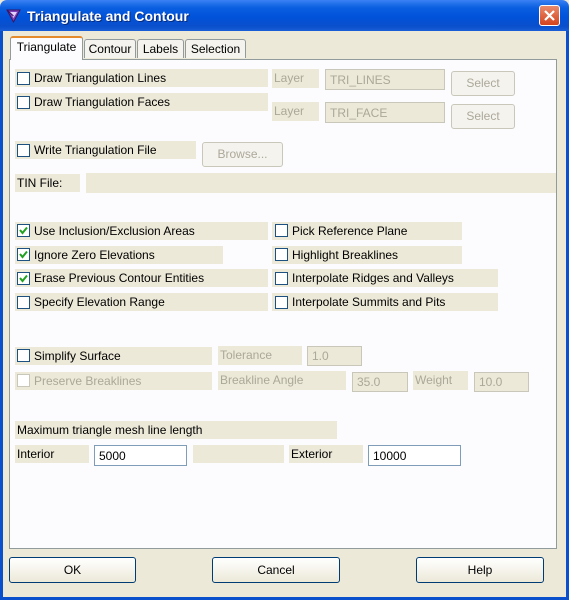 The width and height of the screenshot is (569, 600). I want to click on pick-reference-plane-checkbox, so click(281, 230).